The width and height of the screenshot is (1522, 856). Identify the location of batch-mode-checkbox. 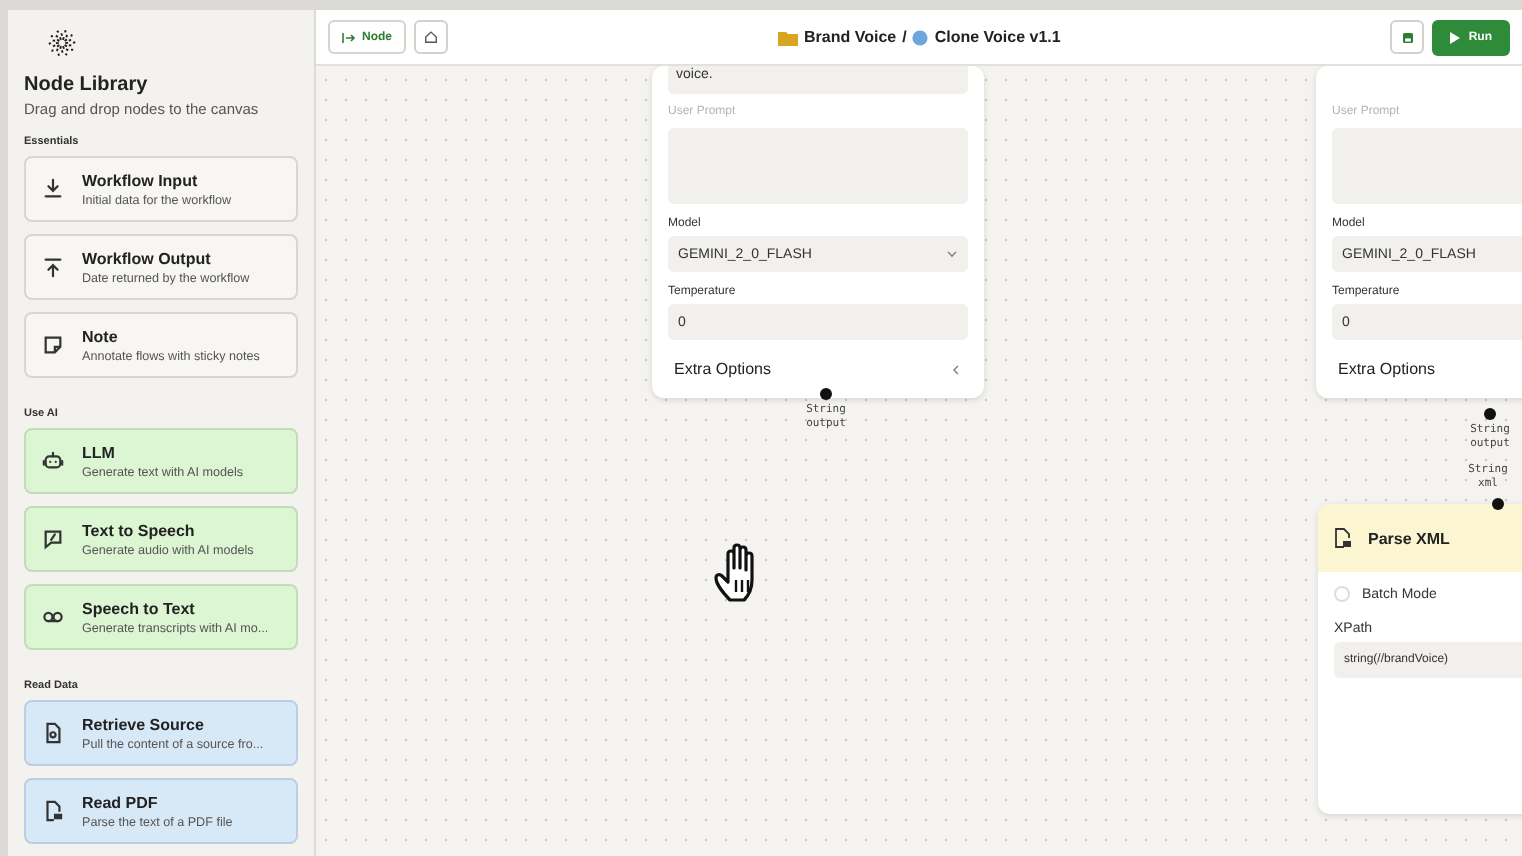
(1342, 594).